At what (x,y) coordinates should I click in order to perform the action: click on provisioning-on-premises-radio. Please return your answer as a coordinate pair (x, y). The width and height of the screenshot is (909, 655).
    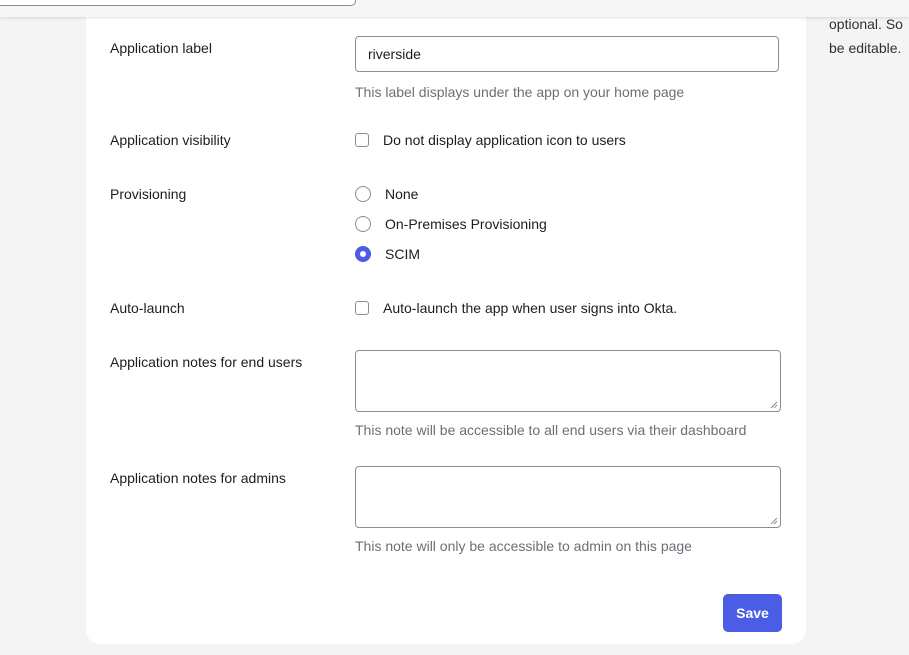
    Looking at the image, I should click on (363, 224).